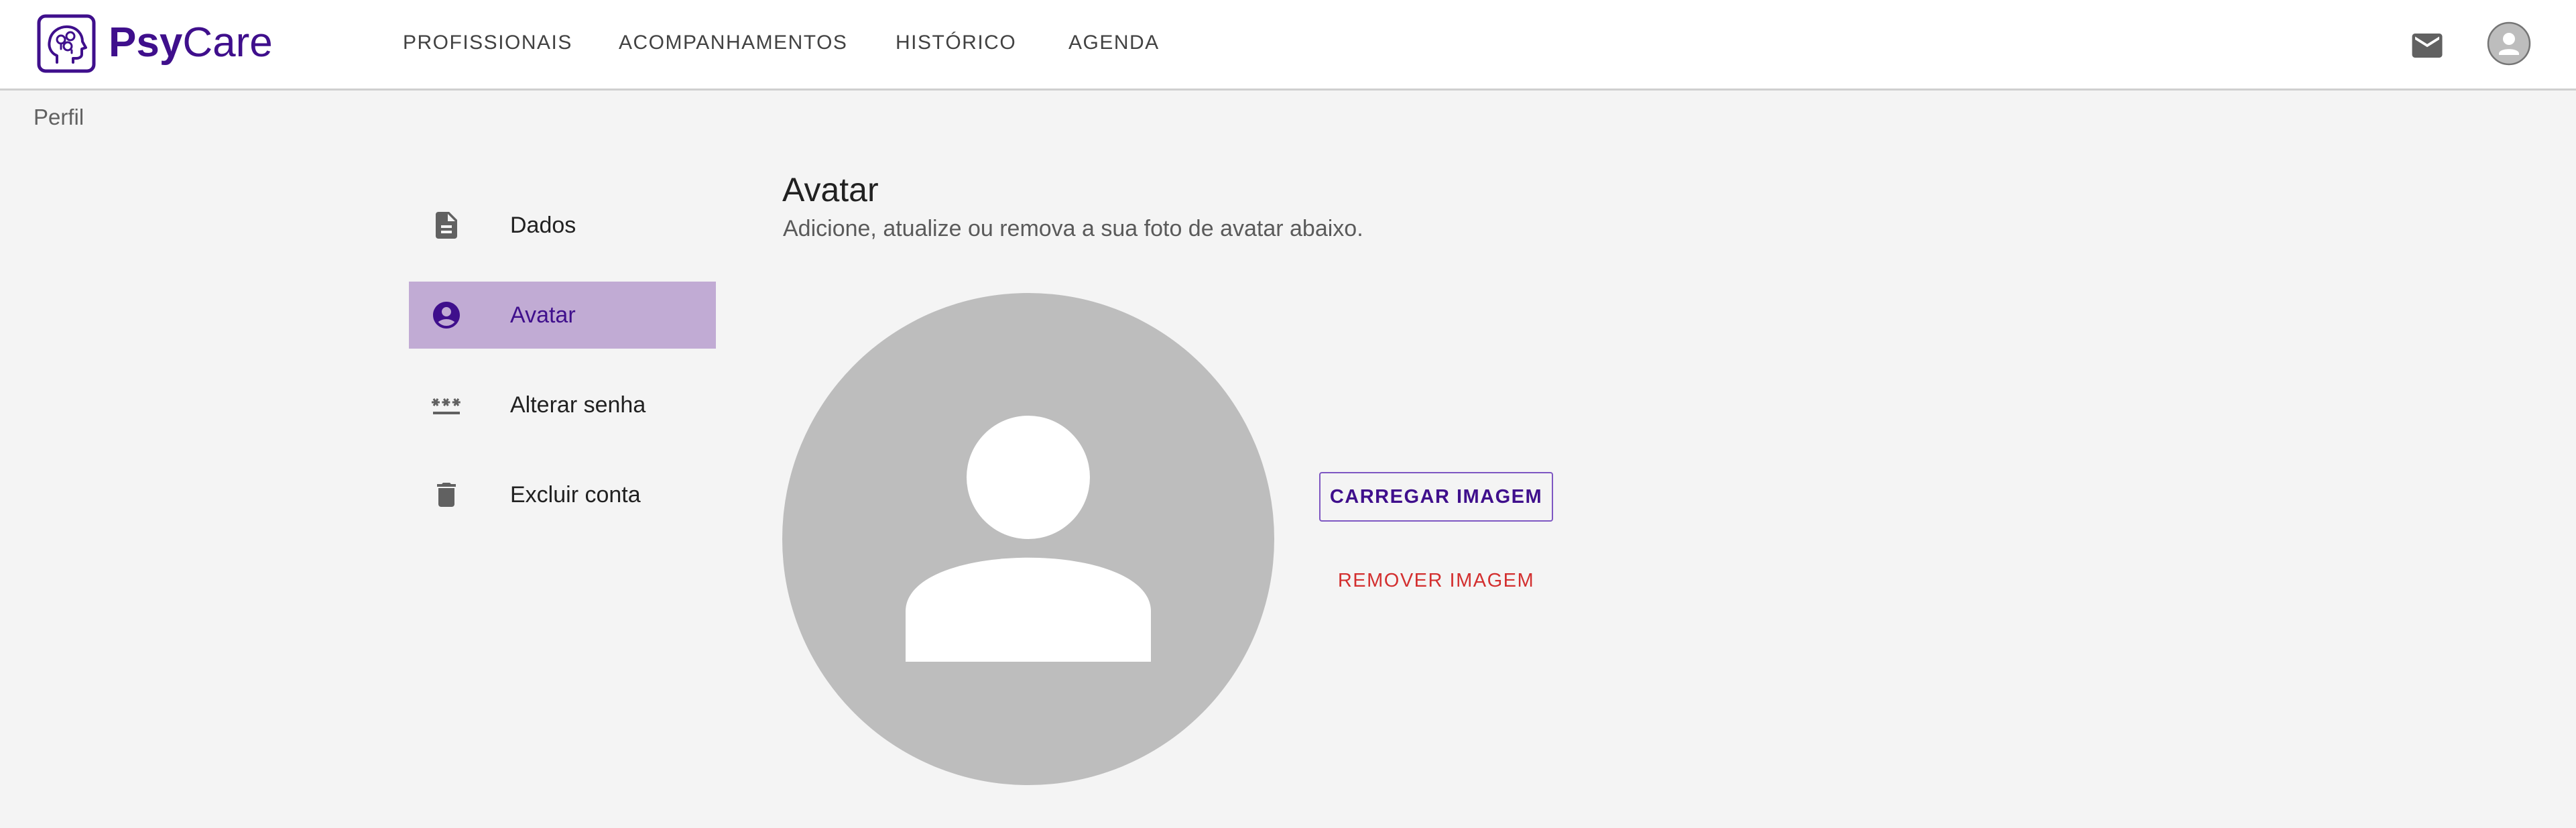  Describe the element at coordinates (1436, 580) in the screenshot. I see `remove-image-button: REMOVER IMAGEM` at that location.